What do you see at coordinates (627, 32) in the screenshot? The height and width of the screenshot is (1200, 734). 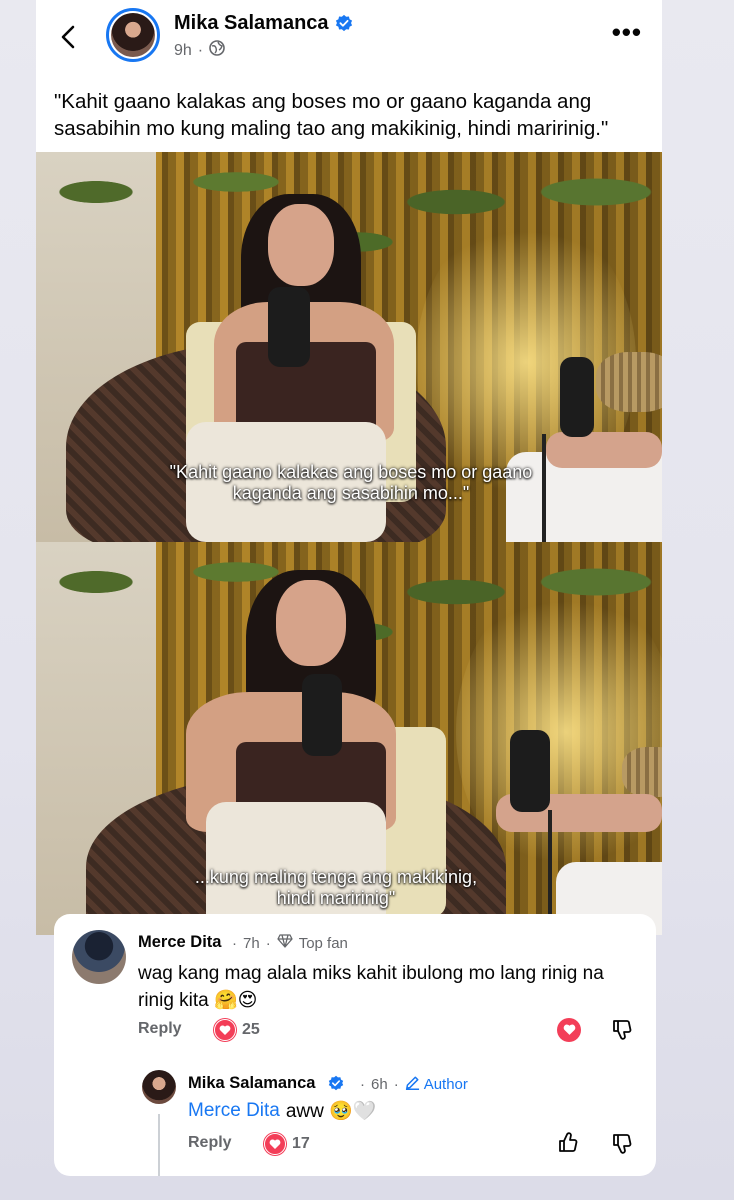 I see `more-options-icon: •••` at bounding box center [627, 32].